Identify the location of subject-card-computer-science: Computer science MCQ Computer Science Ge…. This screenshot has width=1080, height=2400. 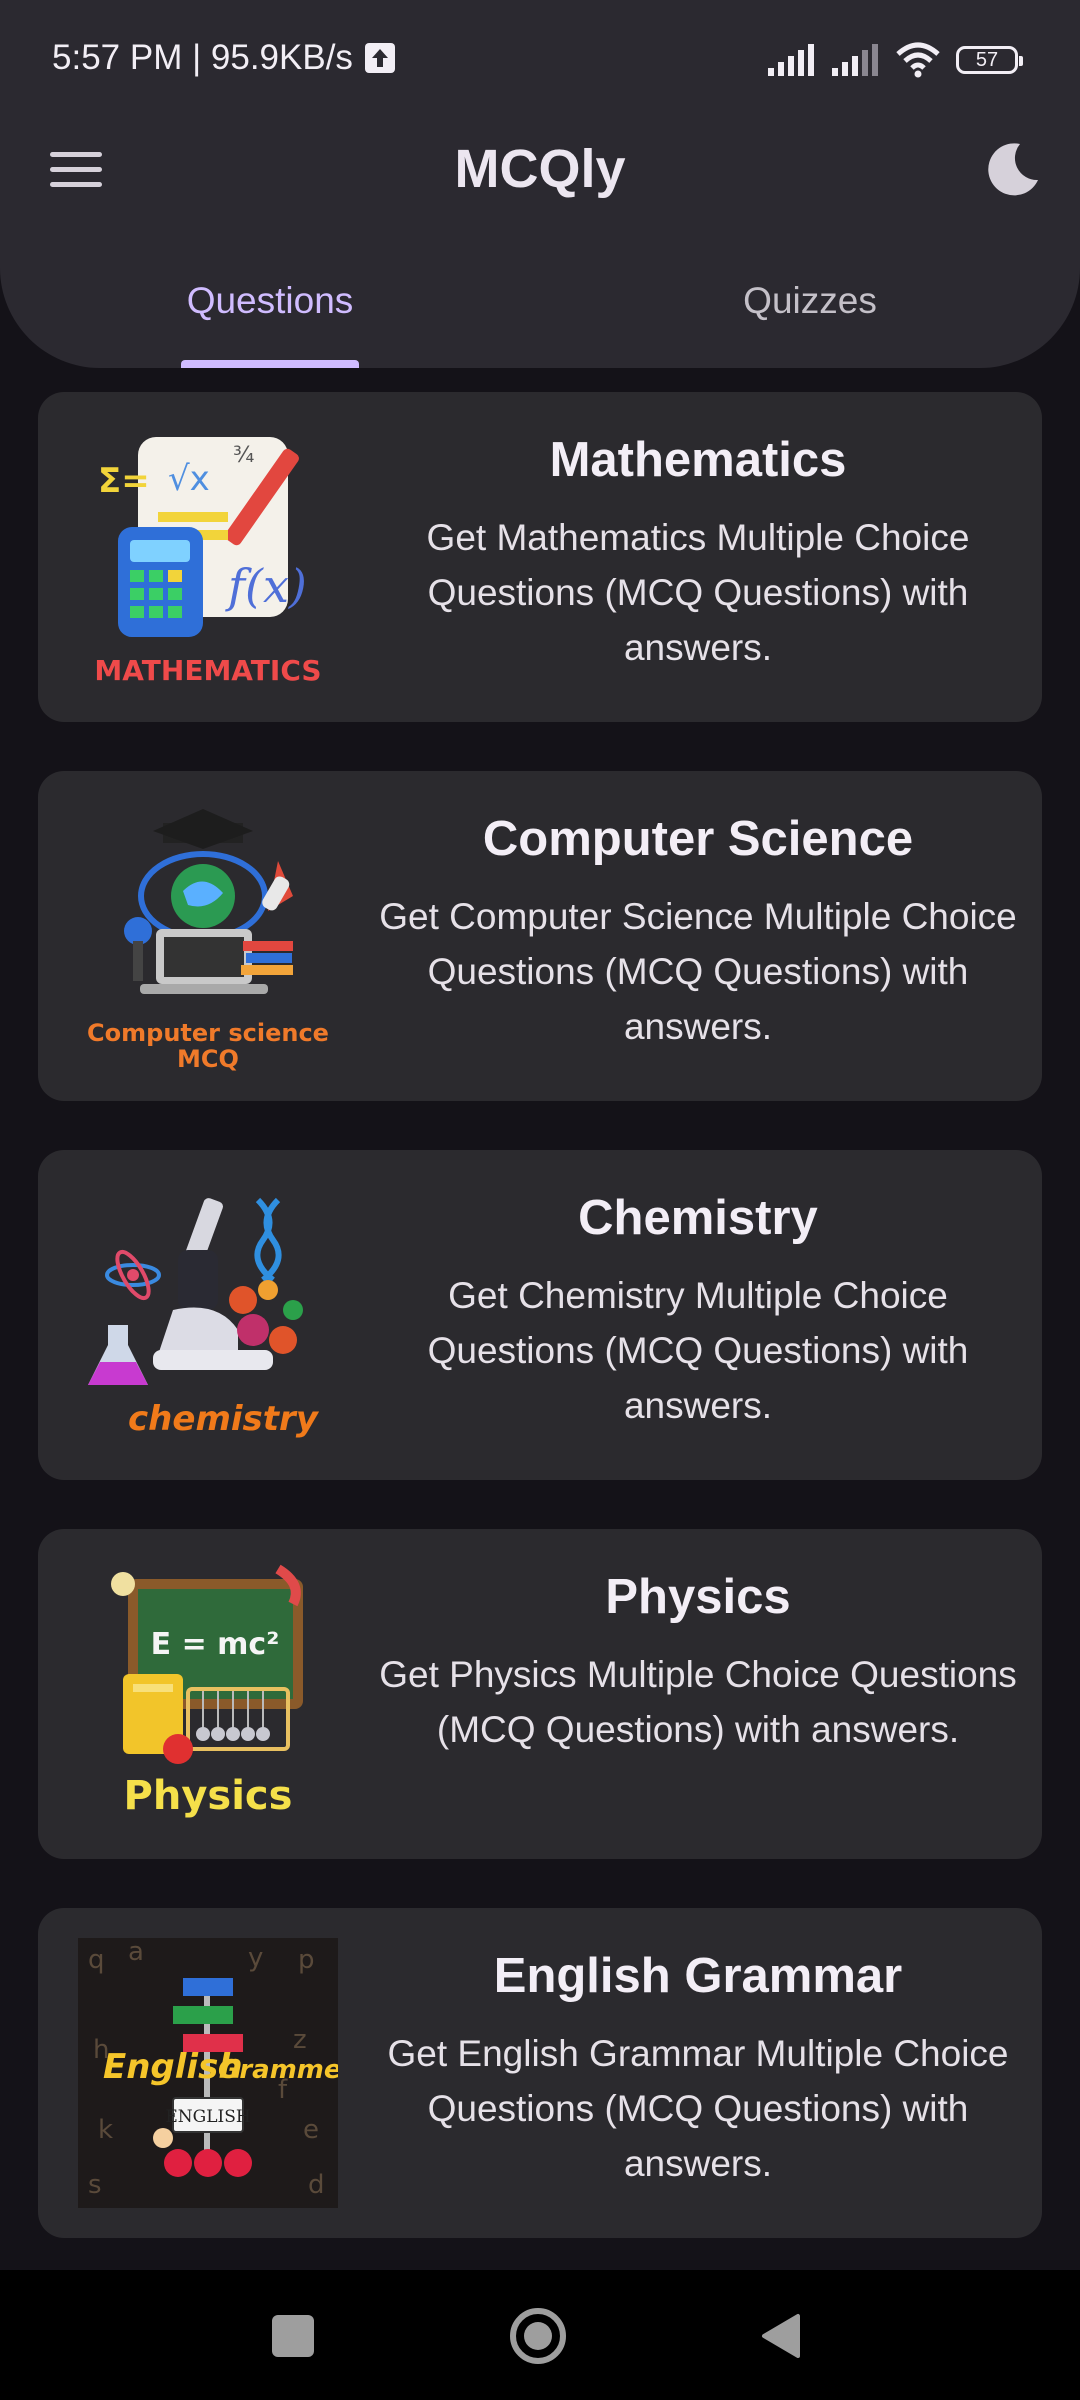
(540, 936).